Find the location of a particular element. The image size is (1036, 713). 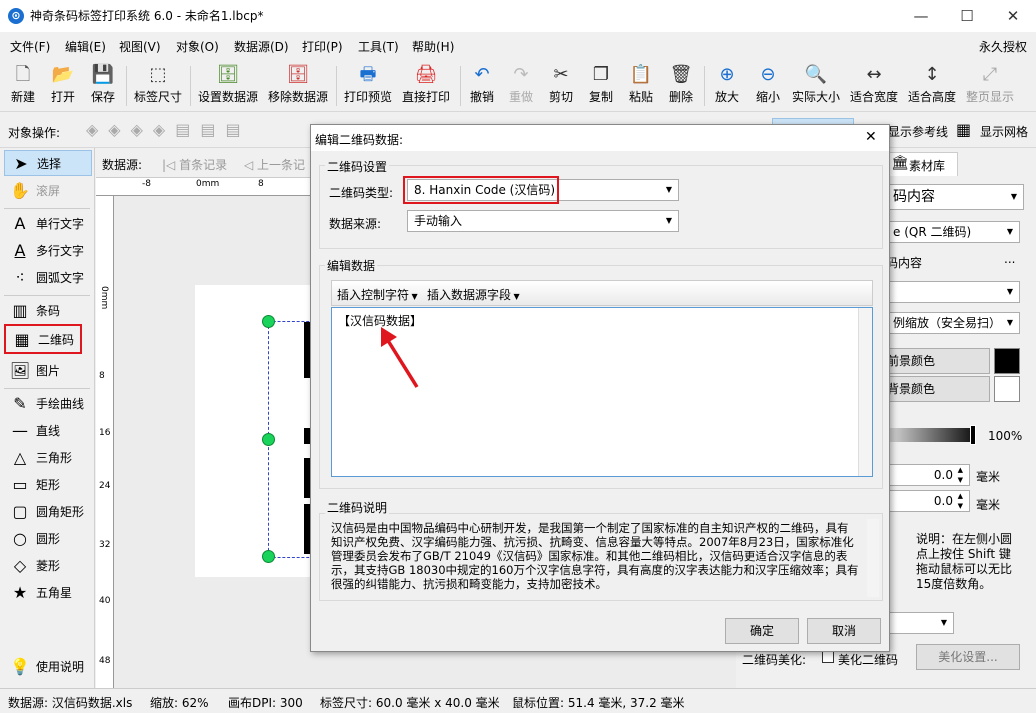

datasource-label: 数据源: is located at coordinates (122, 165).